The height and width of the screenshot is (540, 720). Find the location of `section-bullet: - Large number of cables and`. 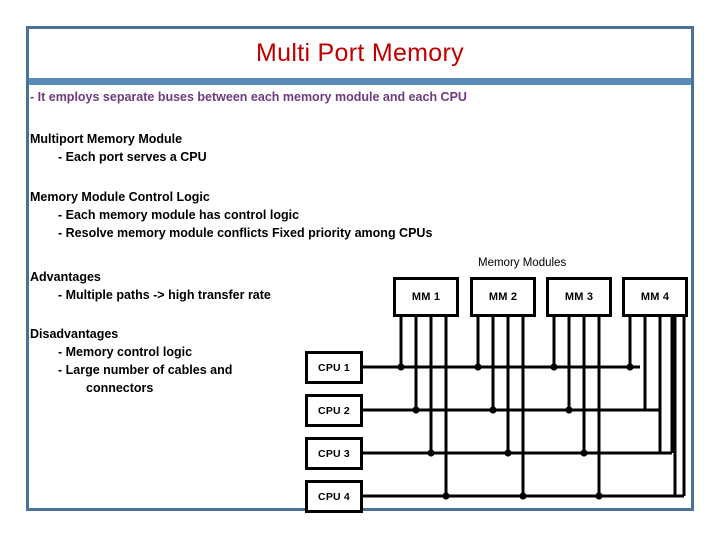

section-bullet: - Large number of cables and is located at coordinates (145, 370).